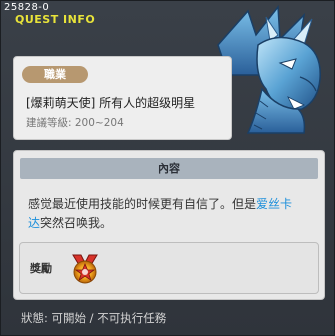 The height and width of the screenshot is (336, 335). I want to click on quest-status: 狀態: 可開始 / 不可执行任務, so click(94, 318).